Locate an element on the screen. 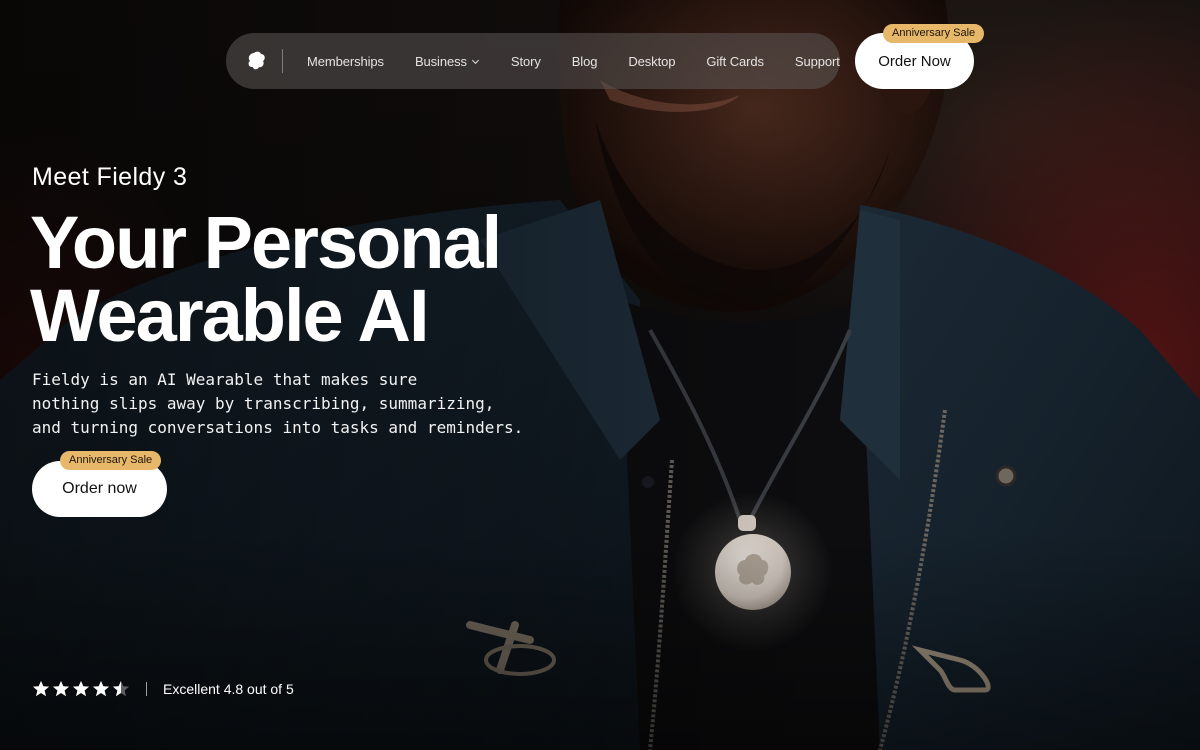 This screenshot has width=1200, height=750. hero-headline: Your Personal Wearable AI is located at coordinates (310, 279).